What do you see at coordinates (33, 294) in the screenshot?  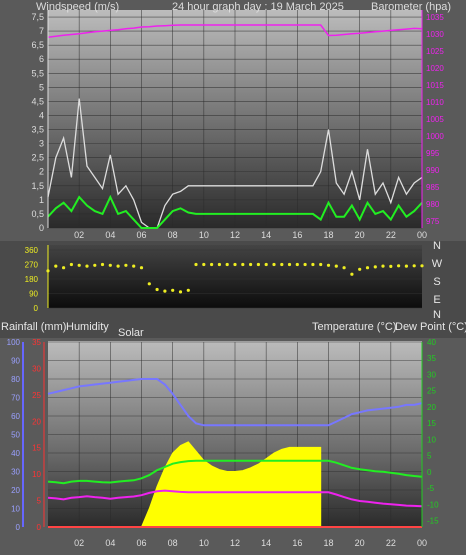 I see `direction-tick-label: 90` at bounding box center [33, 294].